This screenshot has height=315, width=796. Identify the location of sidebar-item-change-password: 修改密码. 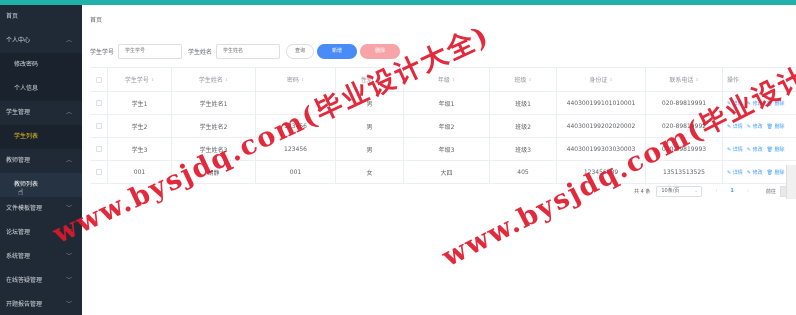
(41, 65).